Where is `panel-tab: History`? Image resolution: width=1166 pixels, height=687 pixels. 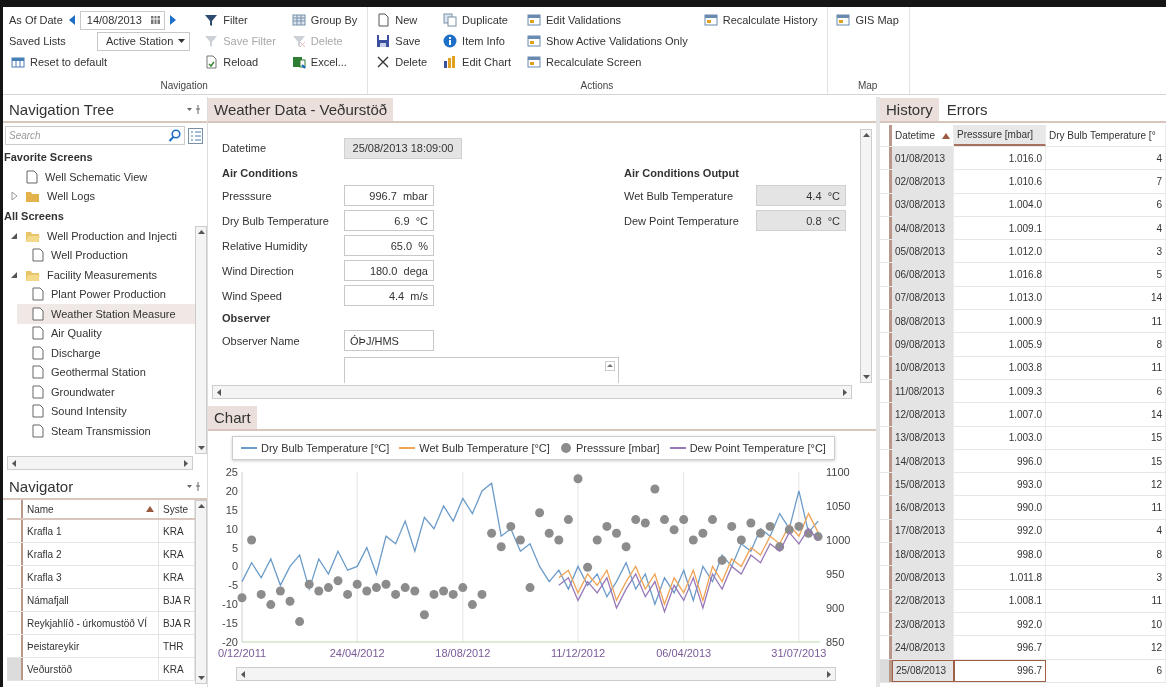
panel-tab: History is located at coordinates (909, 109).